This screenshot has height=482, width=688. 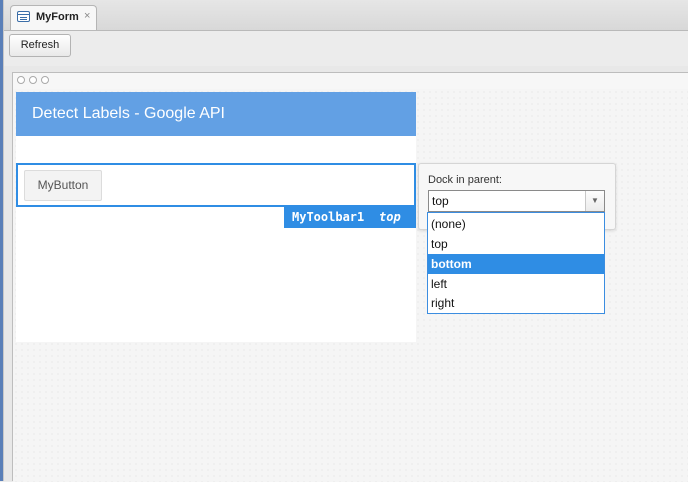 What do you see at coordinates (465, 180) in the screenshot?
I see `dock-label: Dock in parent:` at bounding box center [465, 180].